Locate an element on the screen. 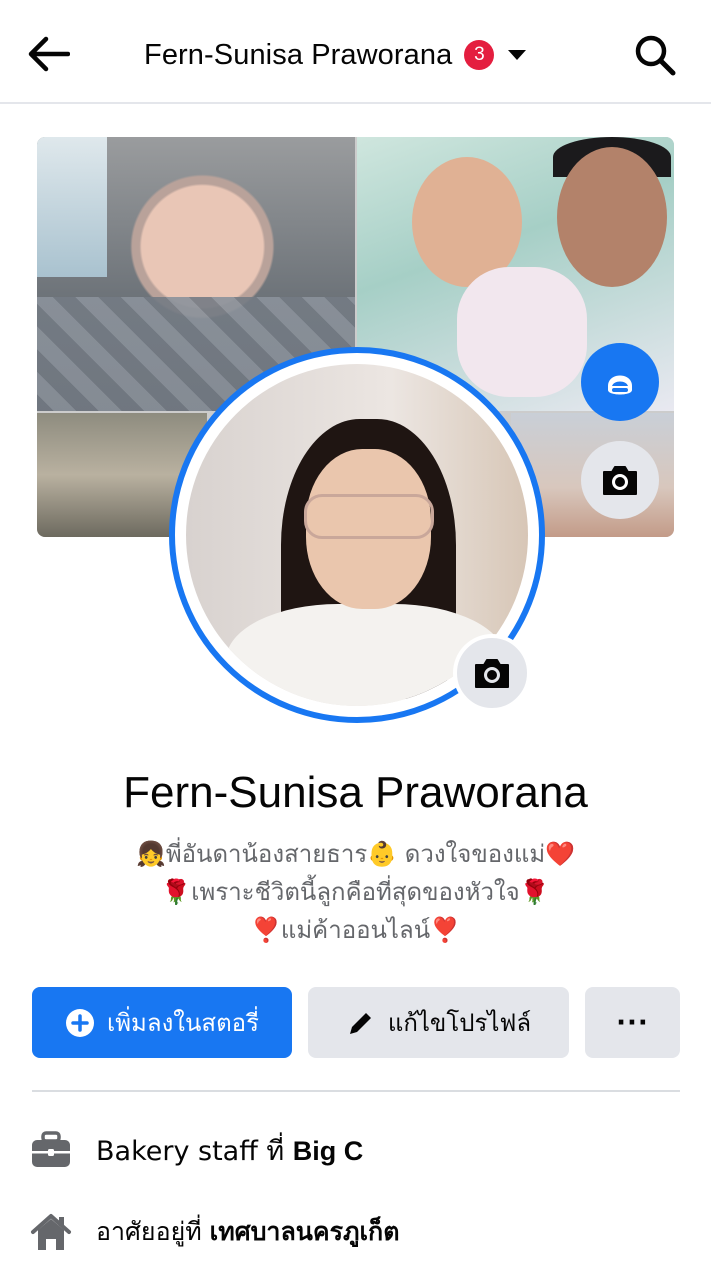 The width and height of the screenshot is (711, 1280). edit-profile-label: แก้ไขโปรไฟล์ is located at coordinates (459, 1023).